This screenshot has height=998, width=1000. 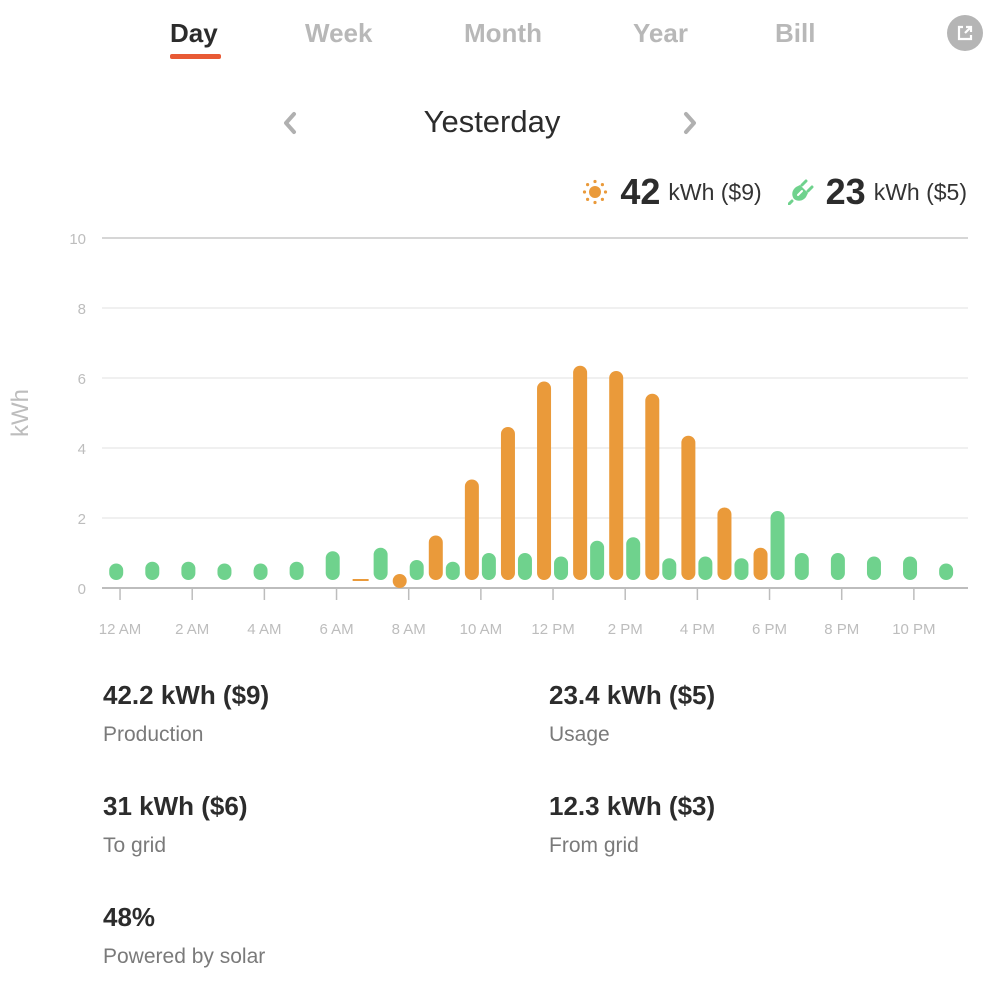 What do you see at coordinates (192, 629) in the screenshot?
I see `x-tick-label: 2 AM` at bounding box center [192, 629].